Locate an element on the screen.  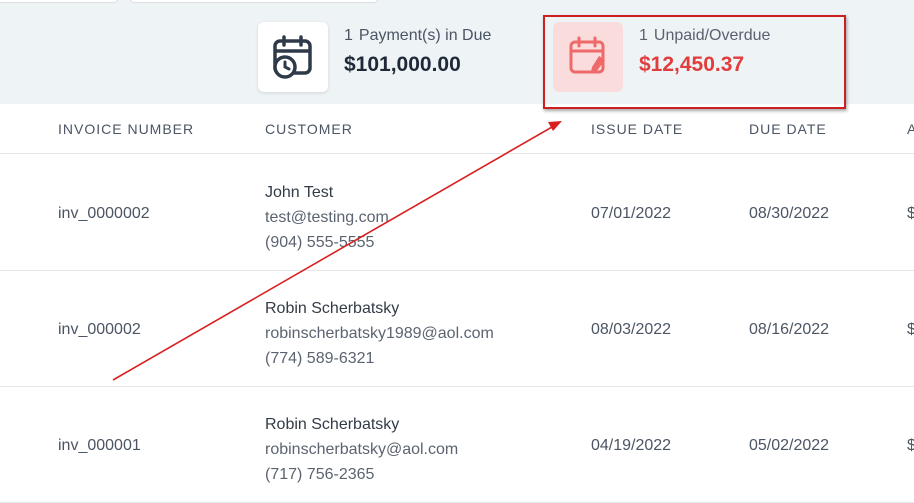
customer-name: John Test is located at coordinates (299, 192).